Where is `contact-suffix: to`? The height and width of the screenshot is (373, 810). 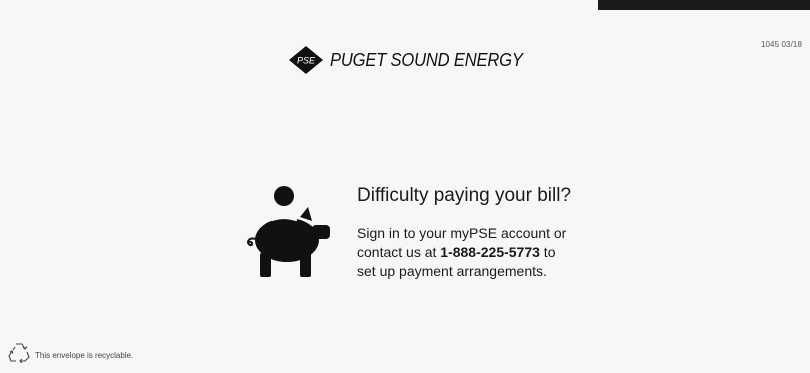 contact-suffix: to is located at coordinates (547, 252).